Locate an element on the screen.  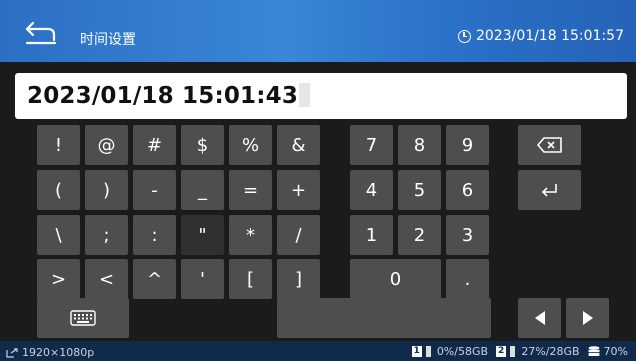
disk1-usage: 0%/58GB is located at coordinates (462, 351).